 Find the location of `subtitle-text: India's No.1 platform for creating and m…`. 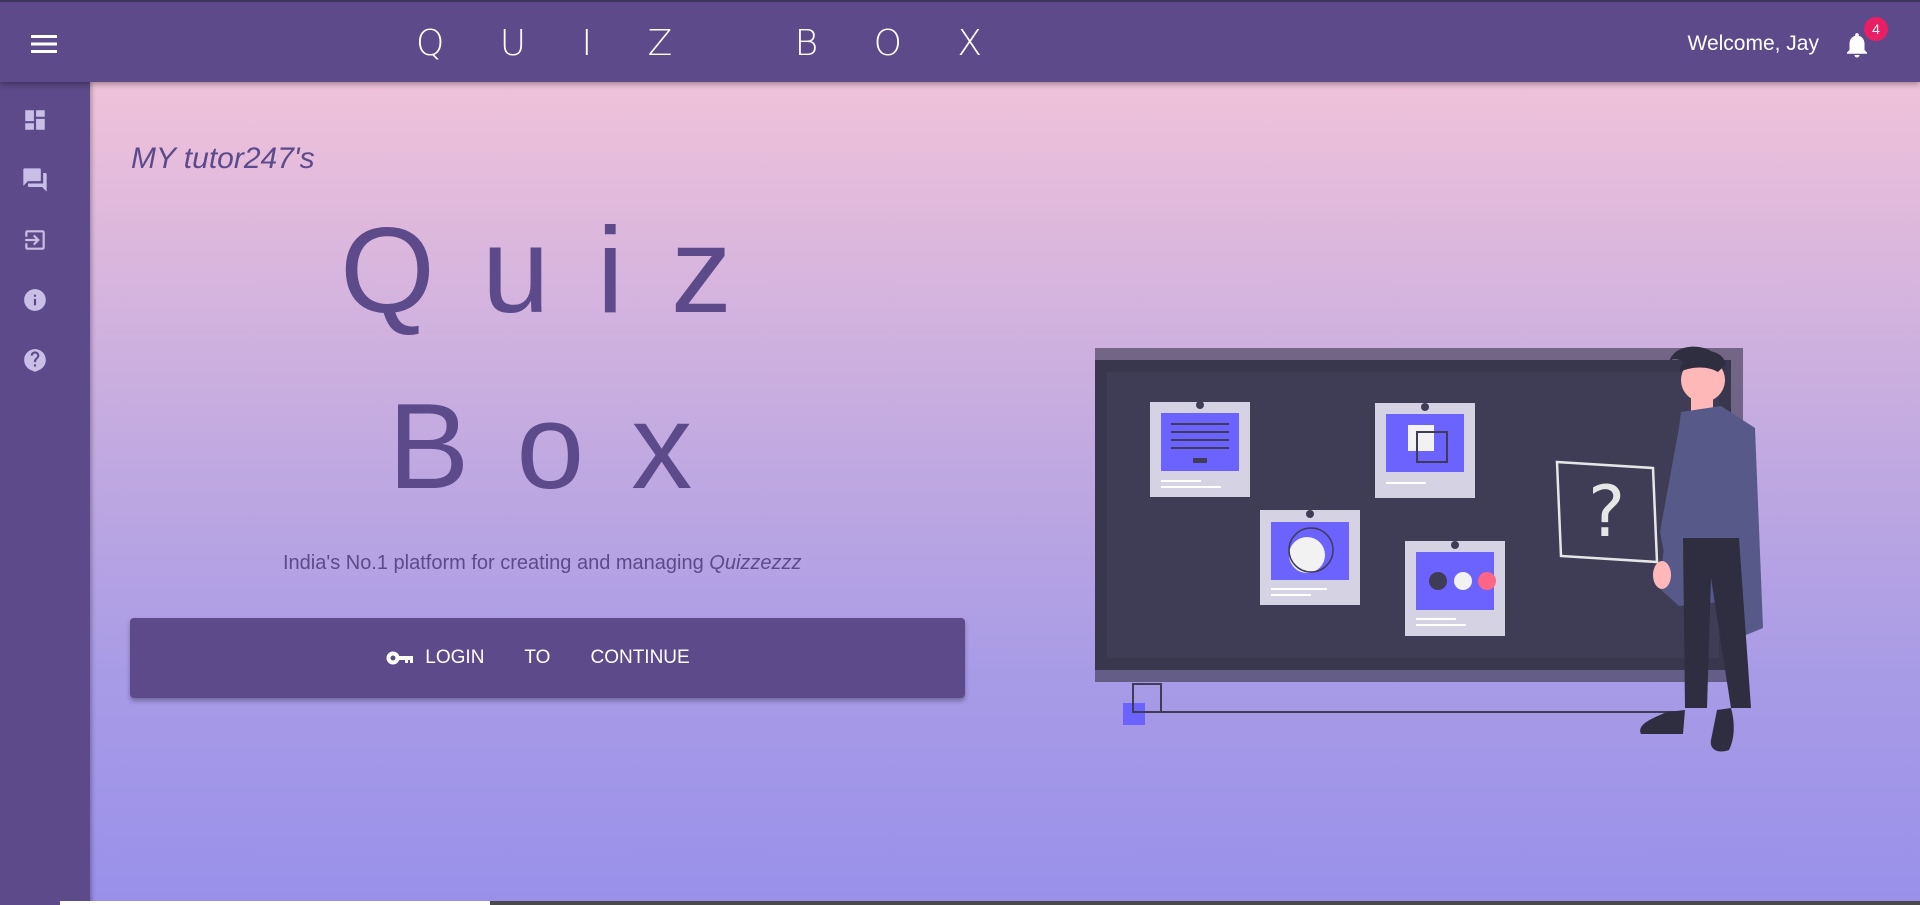

subtitle-text: India's No.1 platform for creating and m… is located at coordinates (493, 563).